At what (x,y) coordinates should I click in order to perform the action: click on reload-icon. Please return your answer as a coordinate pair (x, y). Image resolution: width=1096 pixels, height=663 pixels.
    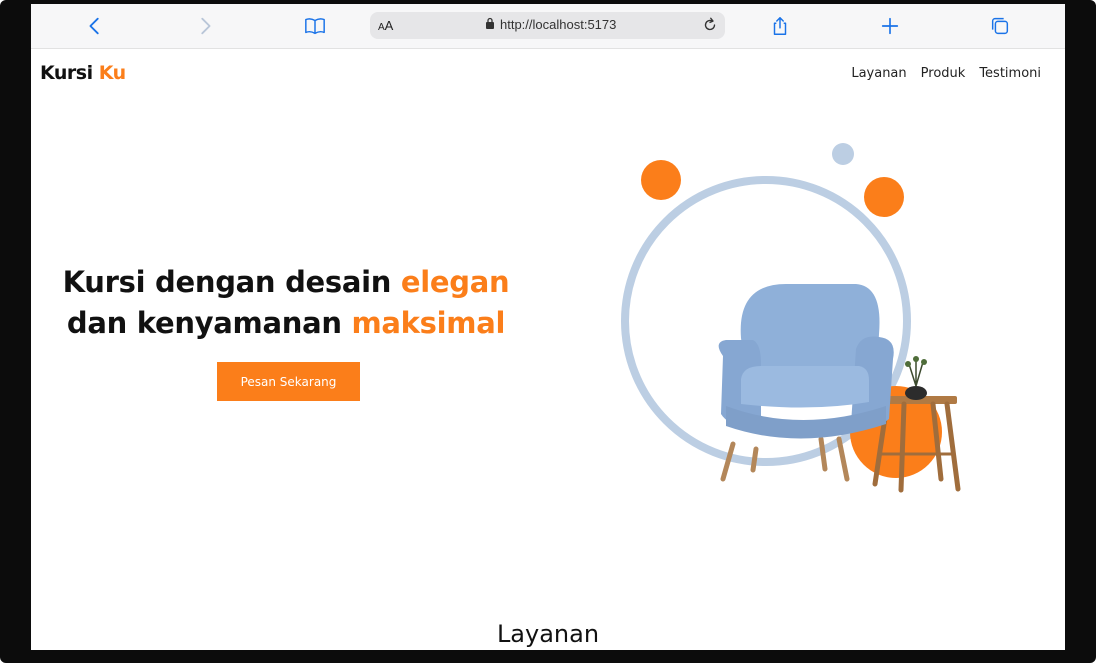
    Looking at the image, I should click on (710, 25).